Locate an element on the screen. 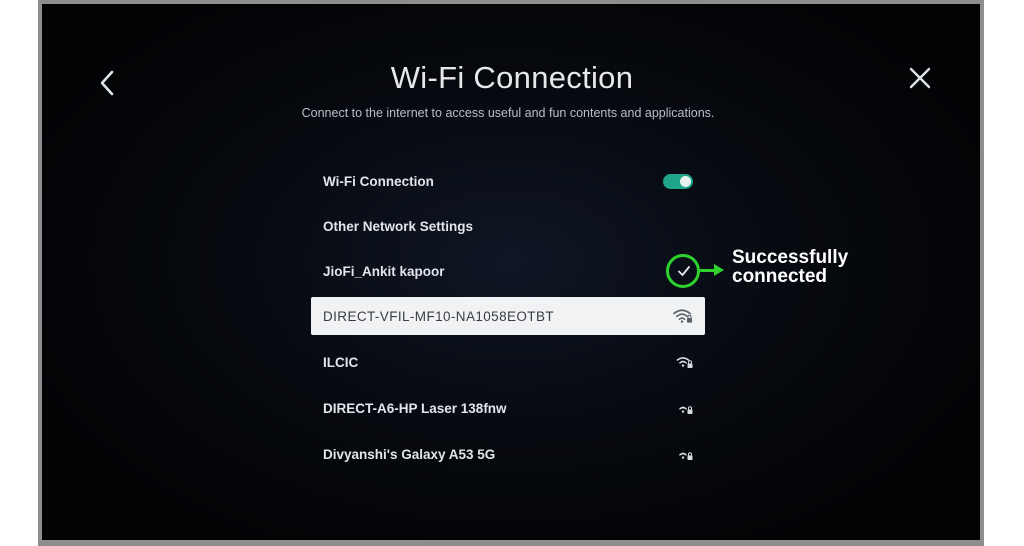  page-title: Wi-Fi Connection is located at coordinates (512, 77).